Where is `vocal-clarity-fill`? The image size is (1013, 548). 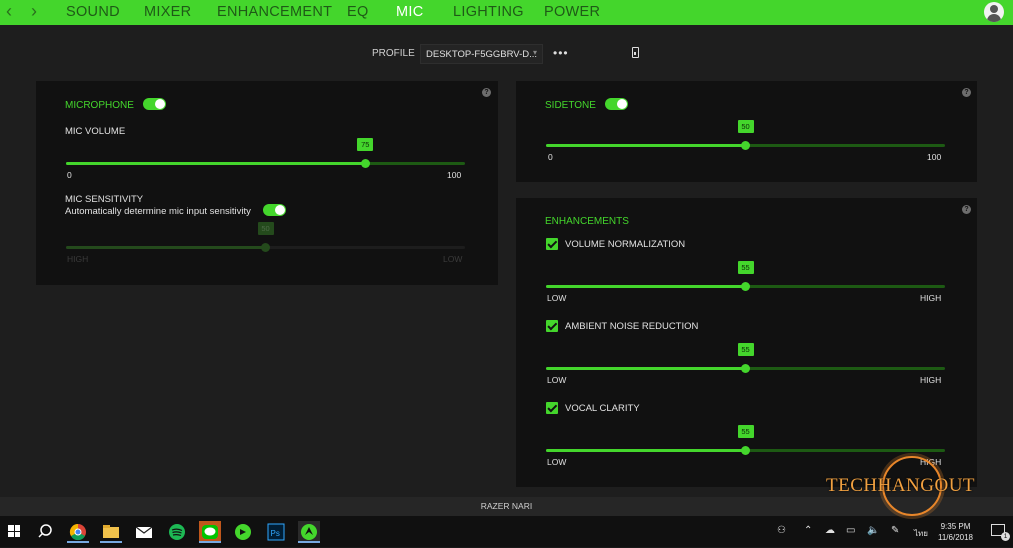 vocal-clarity-fill is located at coordinates (646, 450).